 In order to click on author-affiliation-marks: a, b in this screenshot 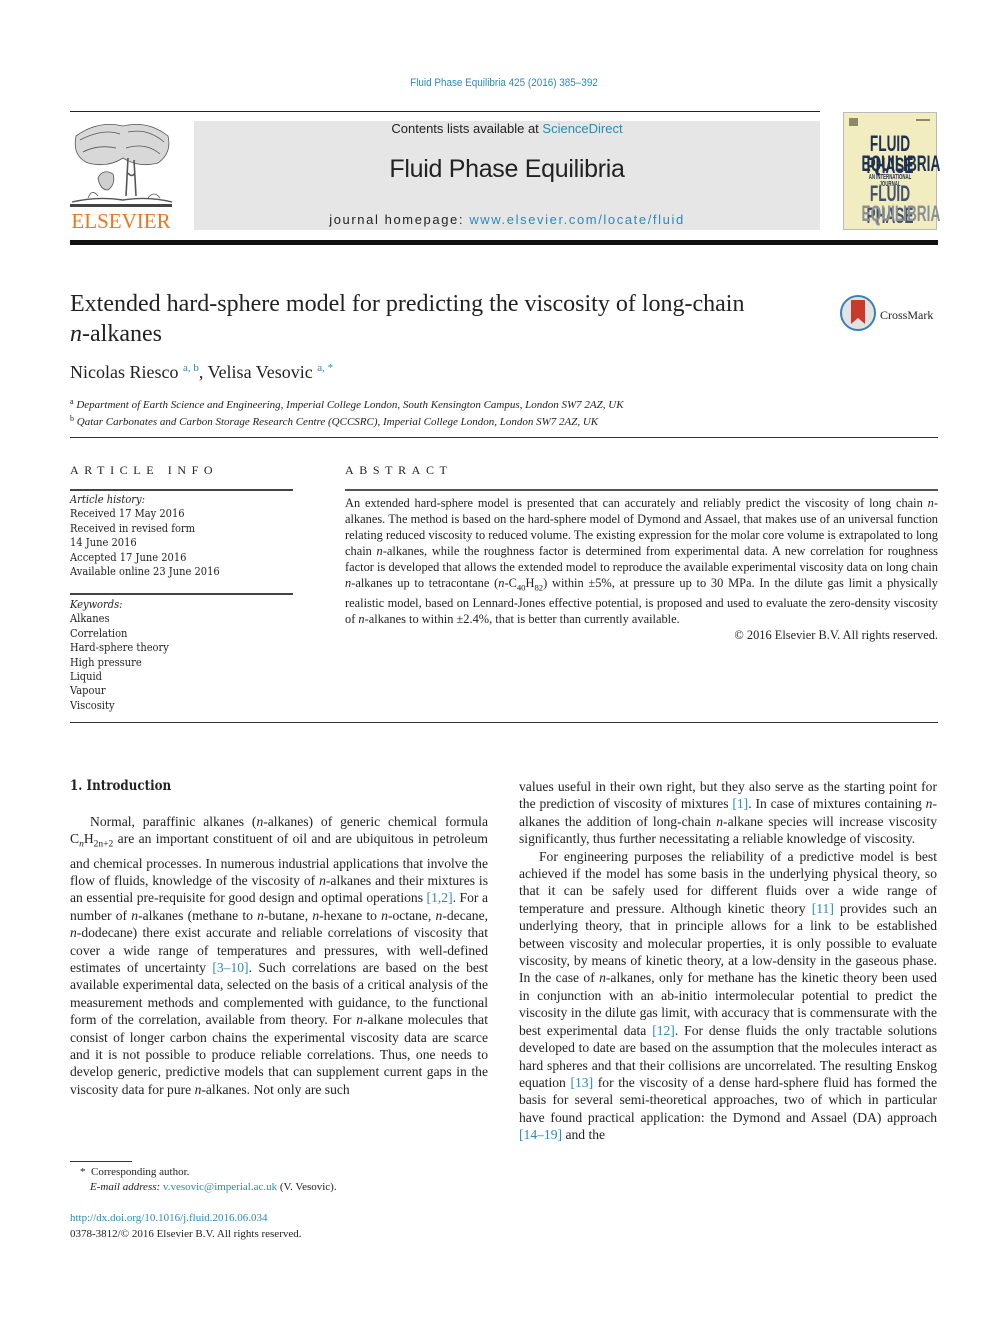, I will do `click(191, 368)`.